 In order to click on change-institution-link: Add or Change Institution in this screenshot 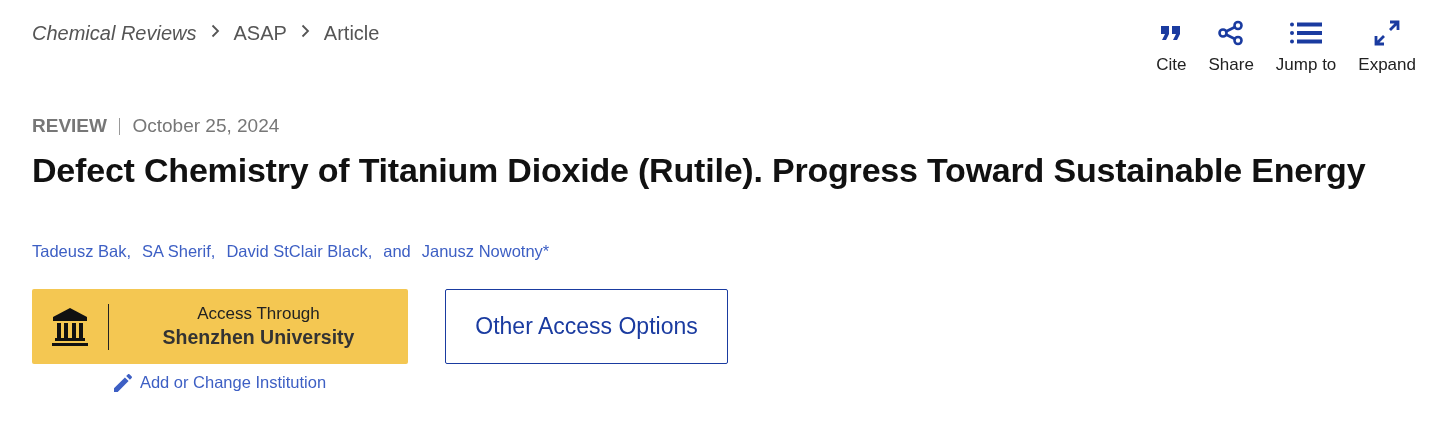, I will do `click(220, 382)`.